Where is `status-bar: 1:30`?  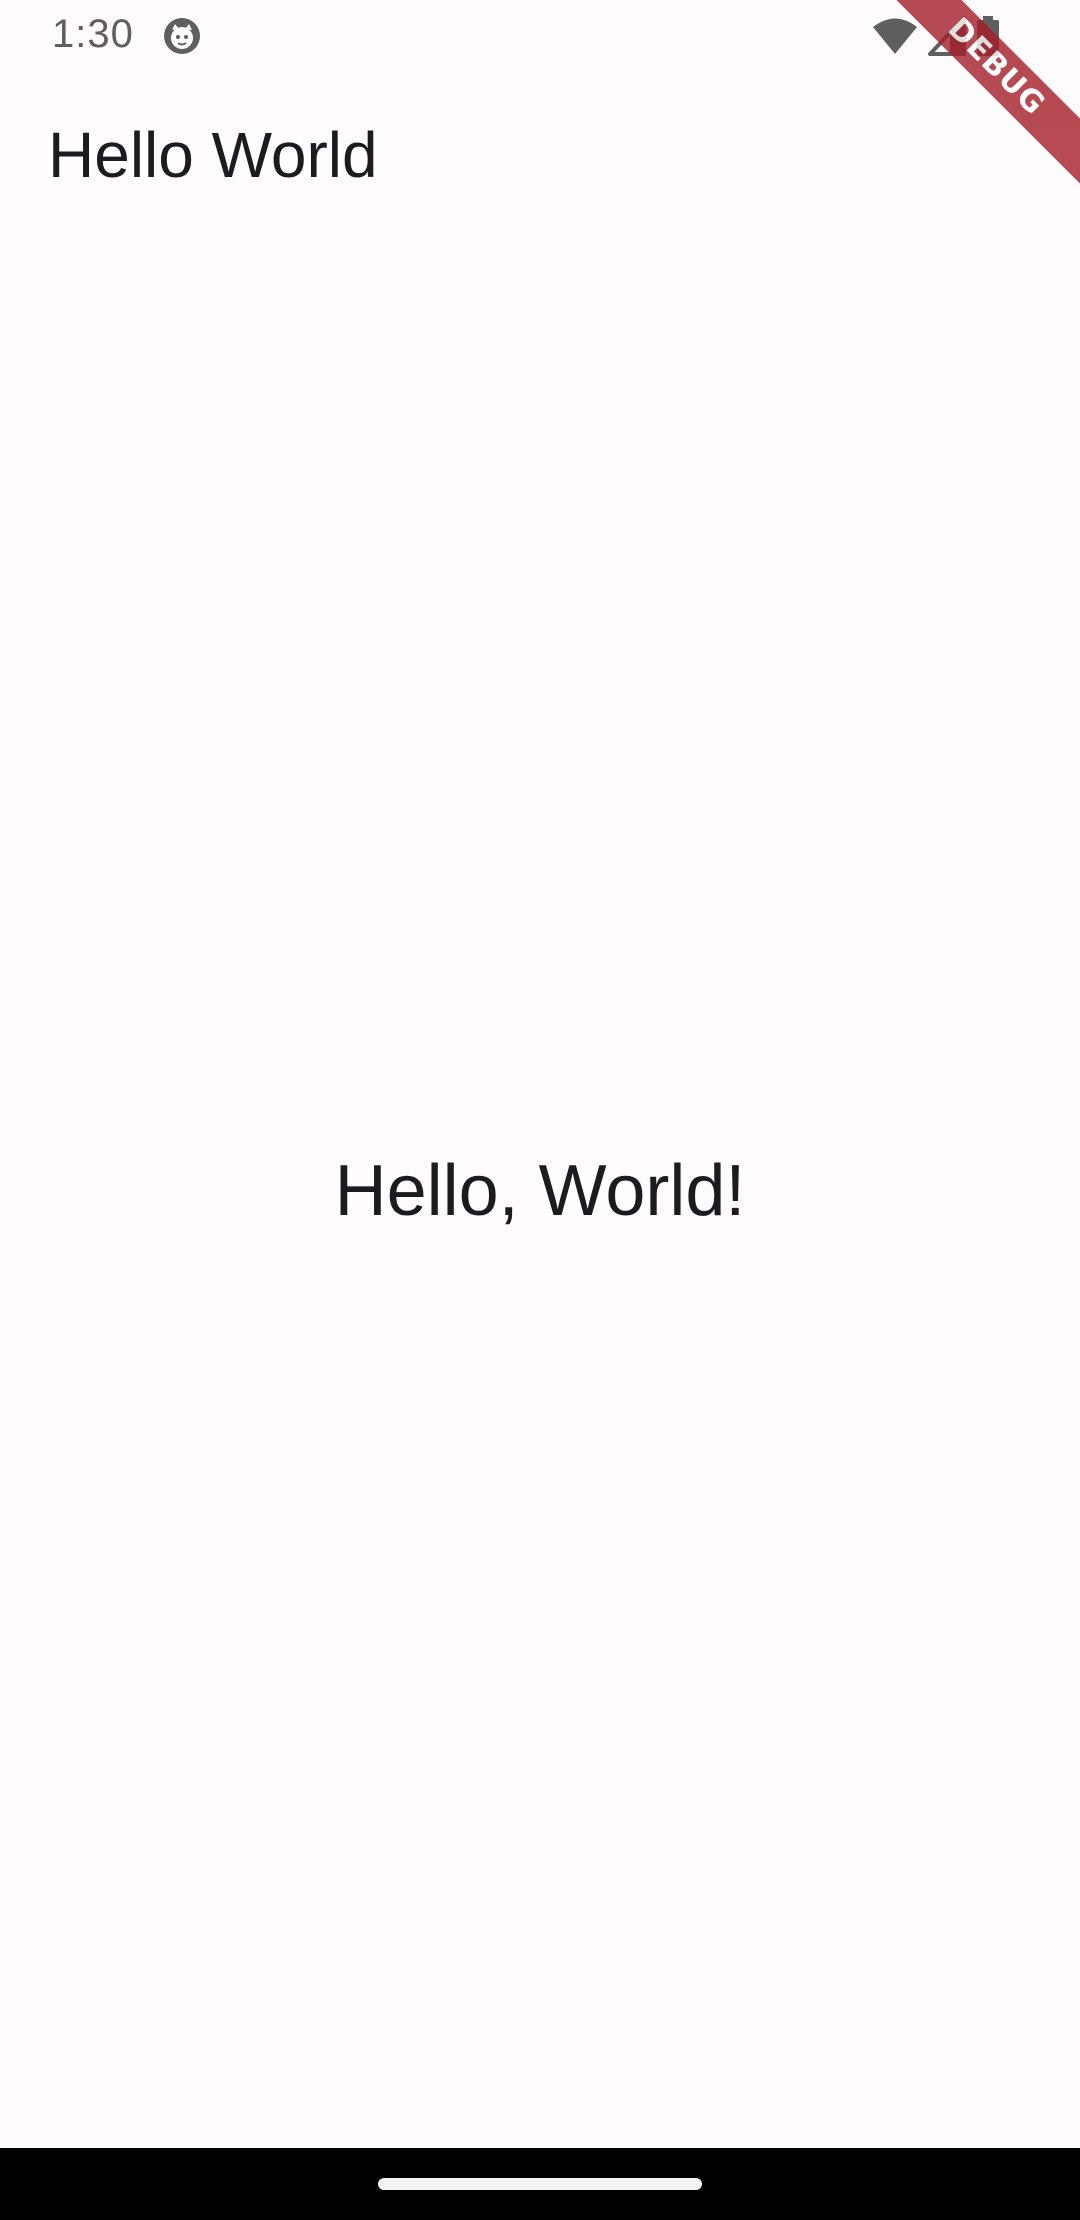
status-bar: 1:30 is located at coordinates (540, 36).